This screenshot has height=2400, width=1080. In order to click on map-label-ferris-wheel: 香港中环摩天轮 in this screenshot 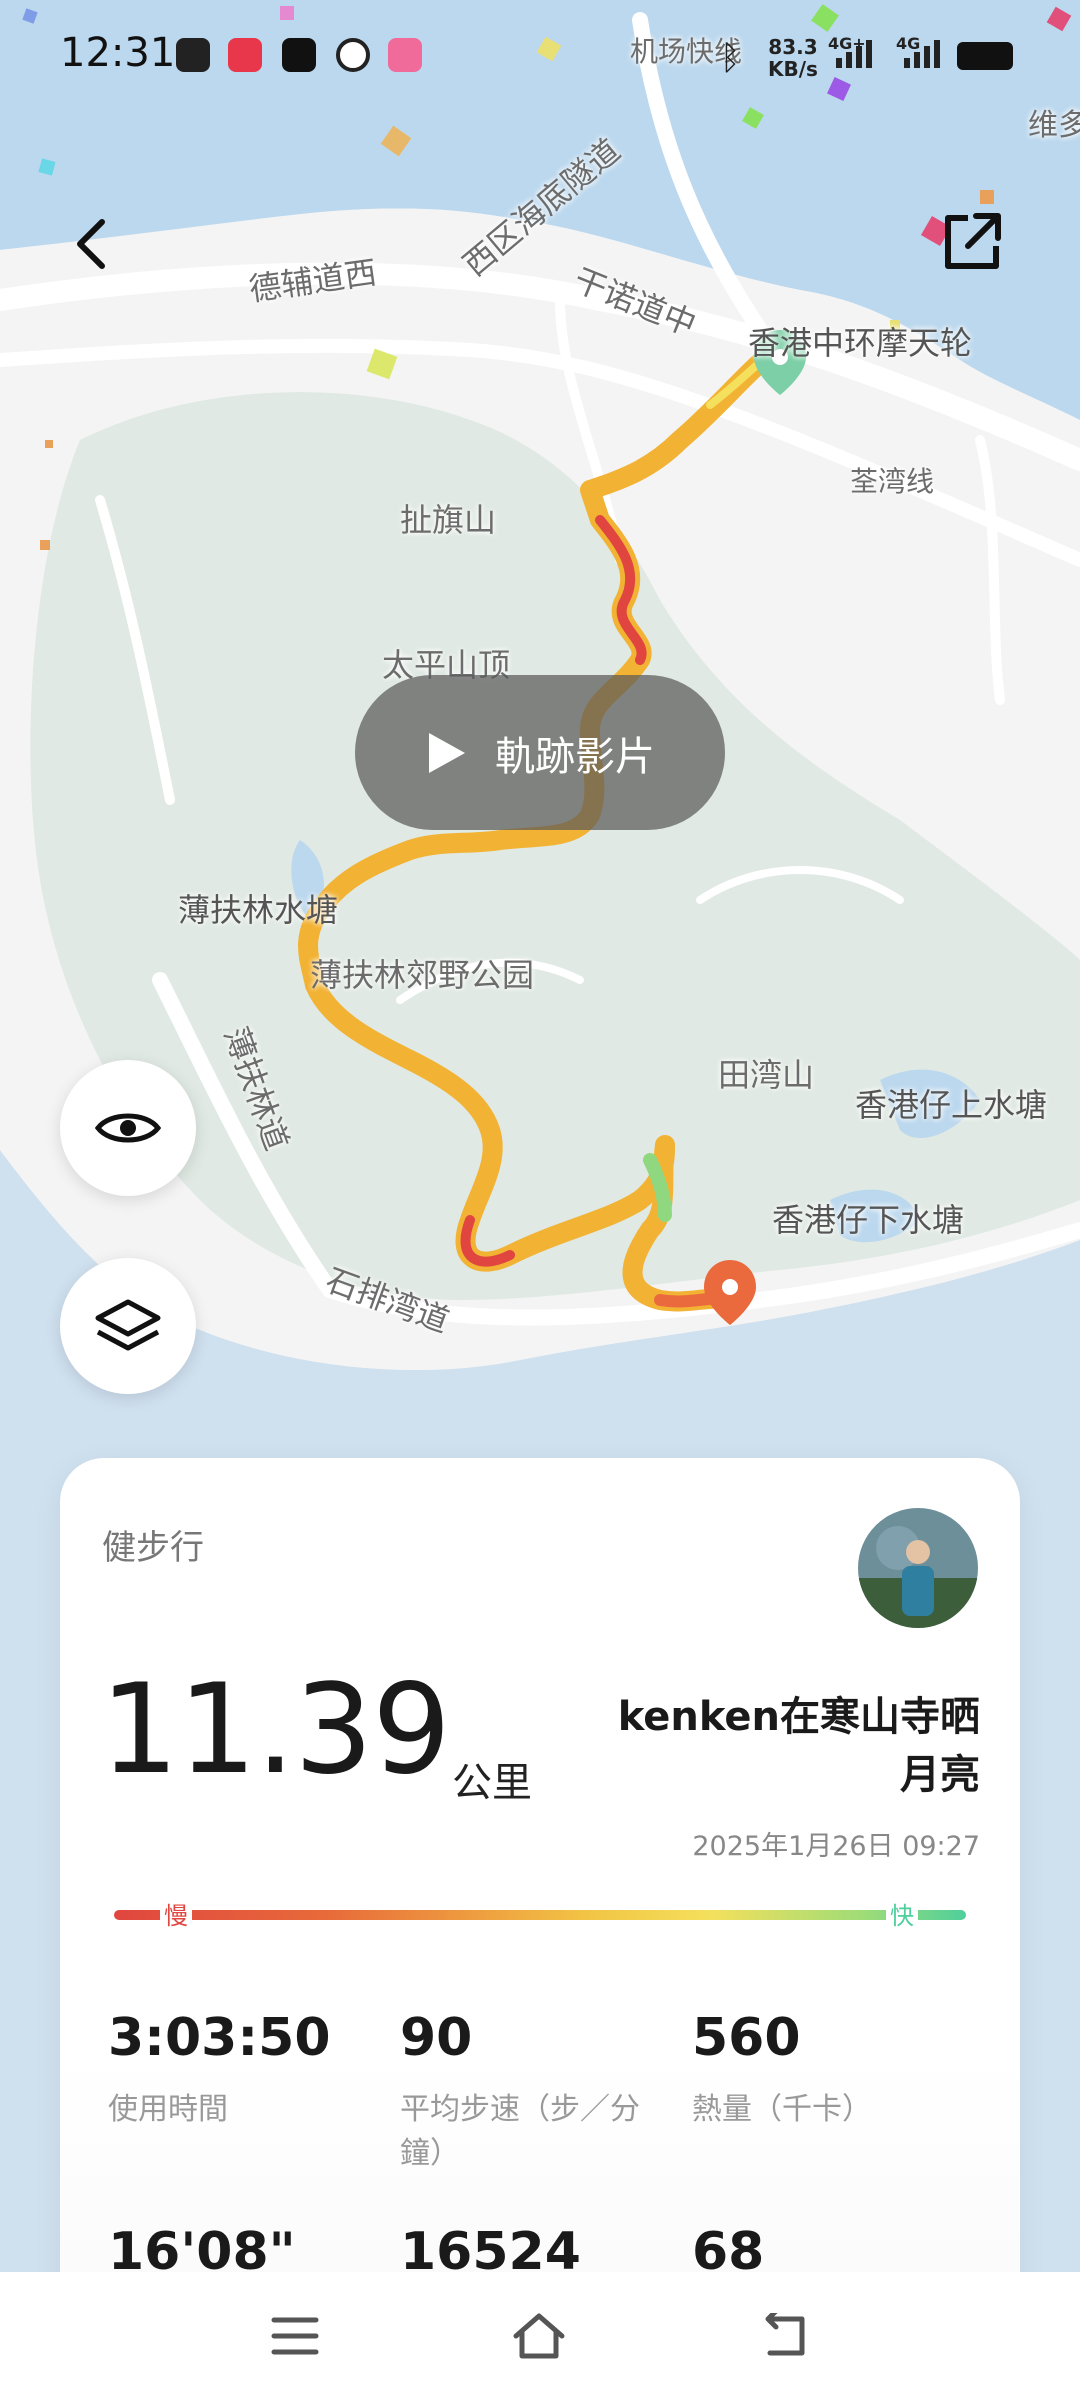, I will do `click(860, 343)`.